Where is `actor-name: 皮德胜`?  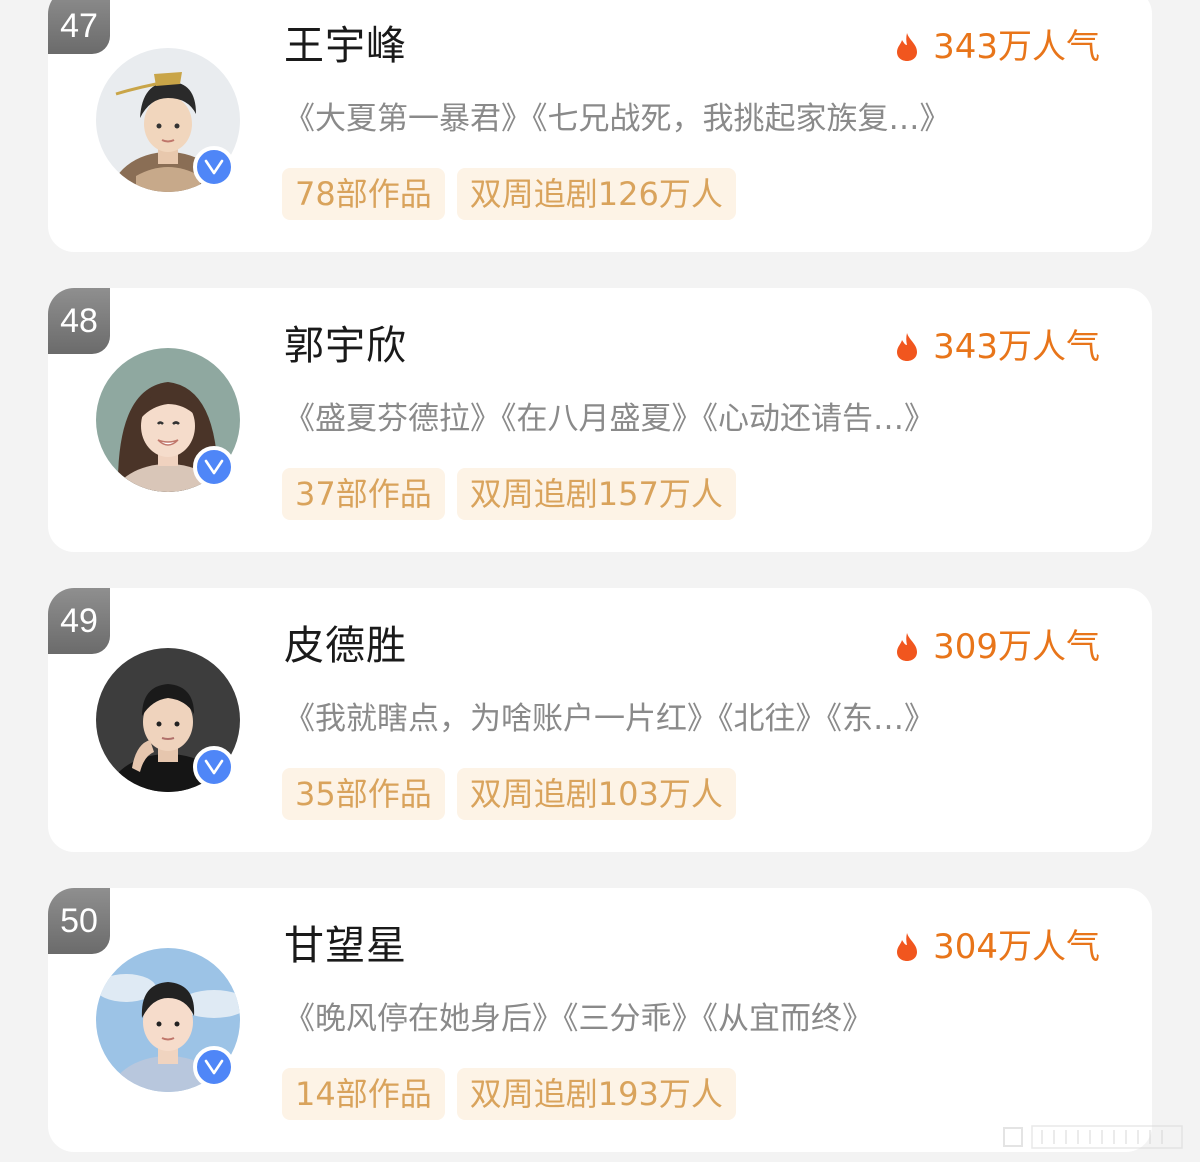
actor-name: 皮德胜 is located at coordinates (345, 646).